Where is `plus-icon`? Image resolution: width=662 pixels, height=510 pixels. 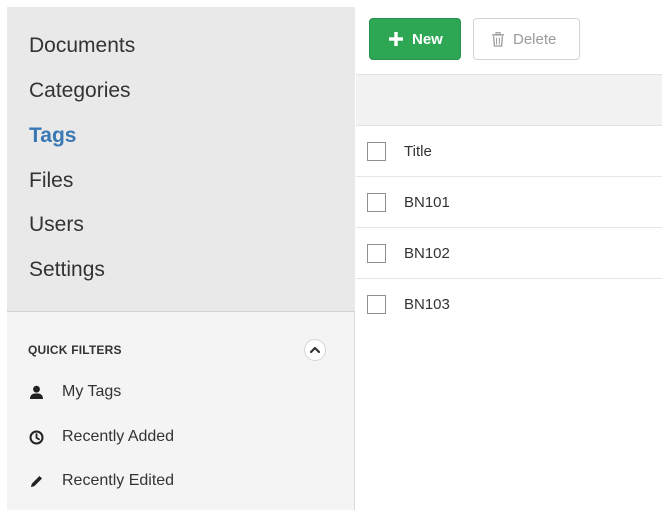
plus-icon is located at coordinates (396, 39).